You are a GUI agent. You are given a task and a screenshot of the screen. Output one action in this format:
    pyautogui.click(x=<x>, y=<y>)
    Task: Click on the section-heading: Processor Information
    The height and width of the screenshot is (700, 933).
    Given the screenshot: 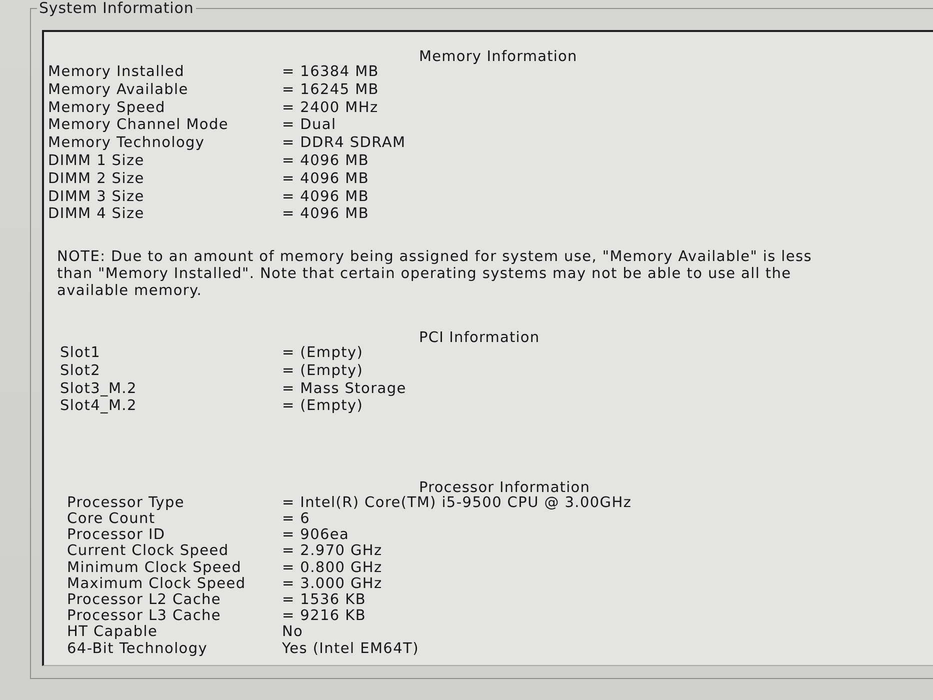 What is the action you would take?
    pyautogui.click(x=504, y=488)
    